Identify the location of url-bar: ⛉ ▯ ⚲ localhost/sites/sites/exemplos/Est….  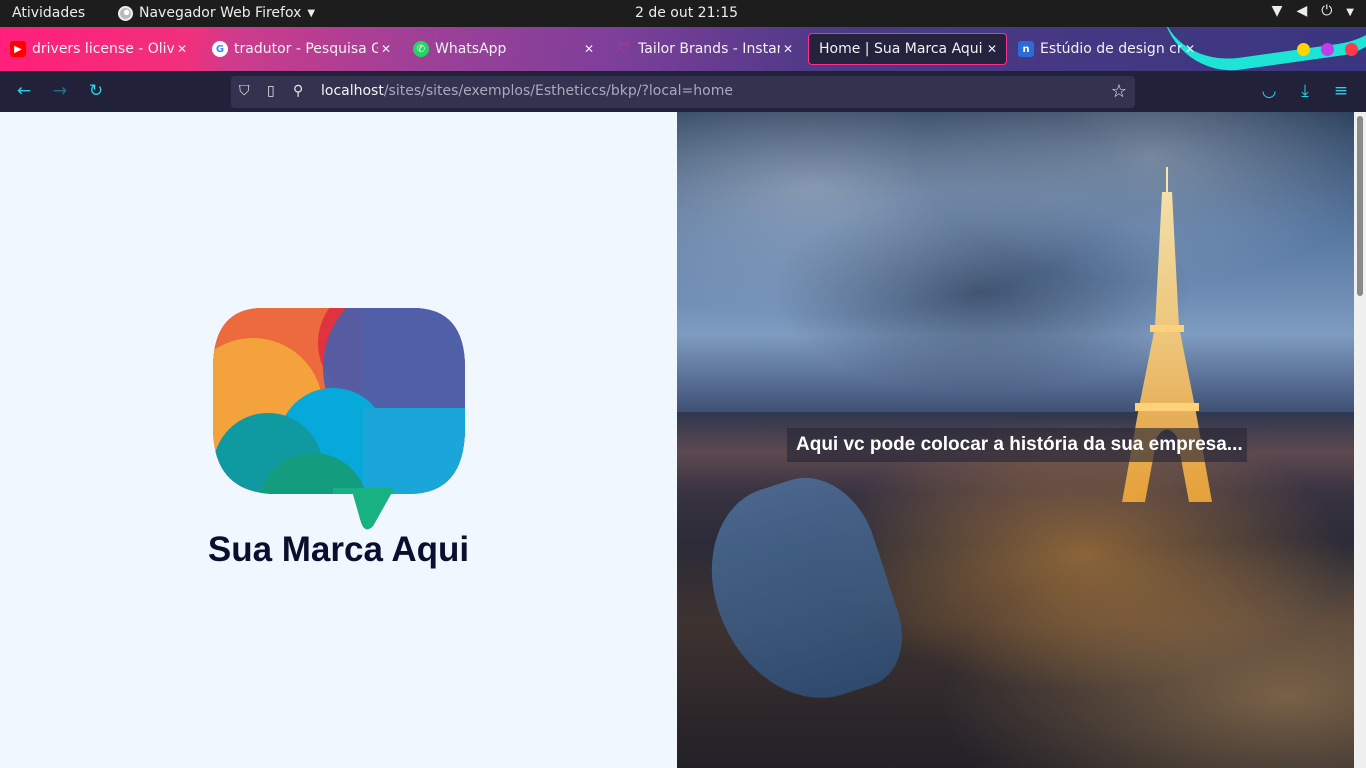
(683, 92).